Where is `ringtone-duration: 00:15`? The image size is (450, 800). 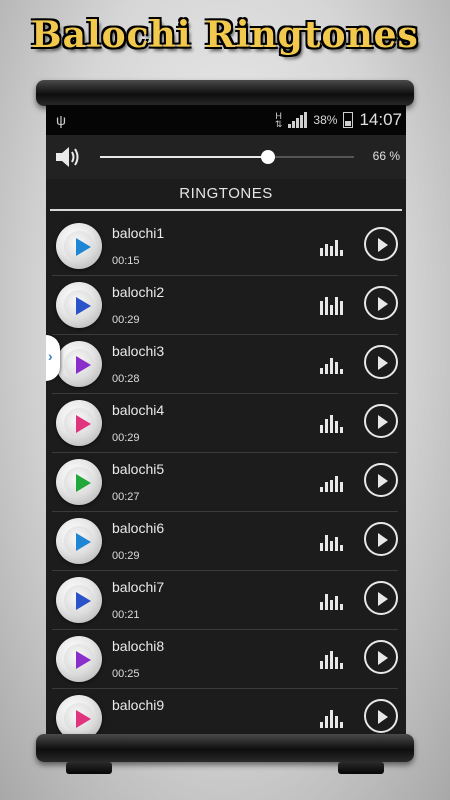
ringtone-duration: 00:15 is located at coordinates (126, 261).